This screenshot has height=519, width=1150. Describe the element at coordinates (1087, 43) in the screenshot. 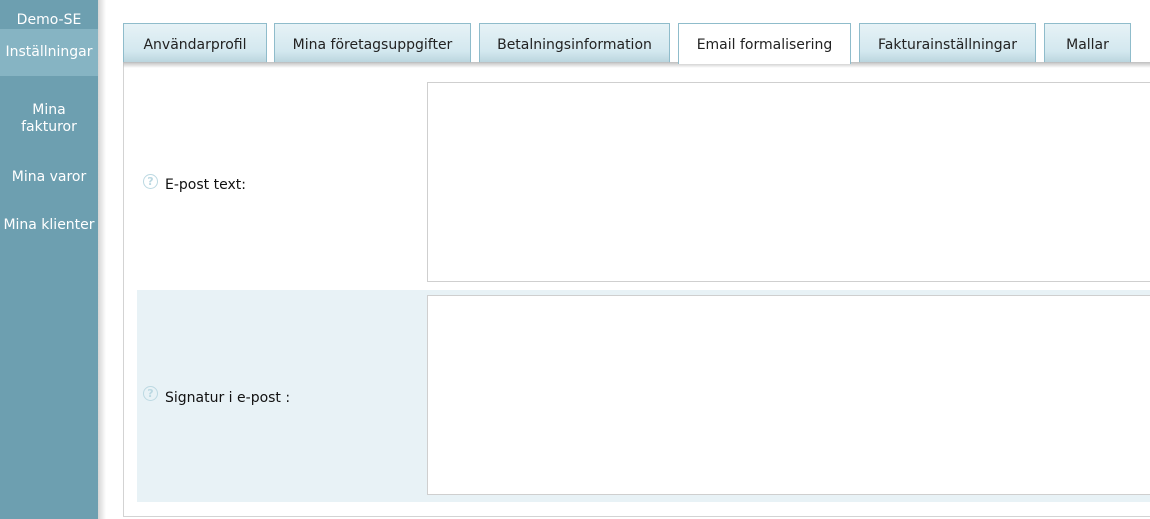

I see `tab-mallar: Mallar` at that location.